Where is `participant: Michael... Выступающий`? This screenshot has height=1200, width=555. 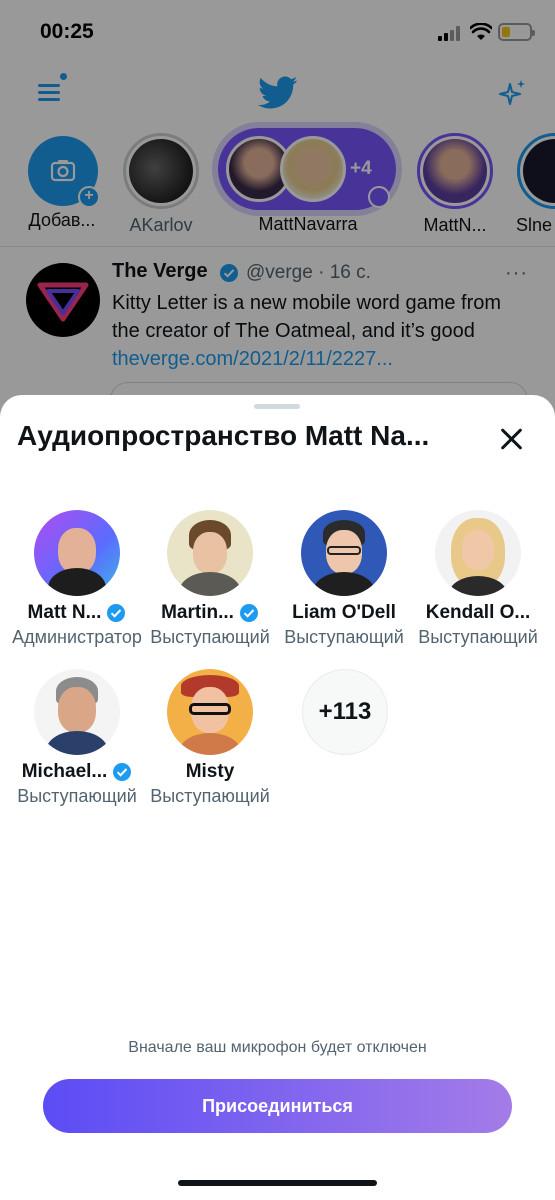 participant: Michael... Выступающий is located at coordinates (77, 738).